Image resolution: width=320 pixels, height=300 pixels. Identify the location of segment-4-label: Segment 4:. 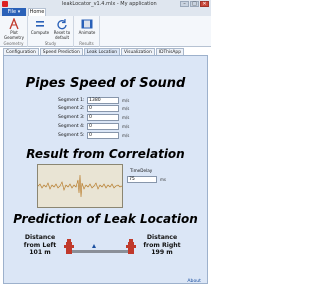
(71, 126).